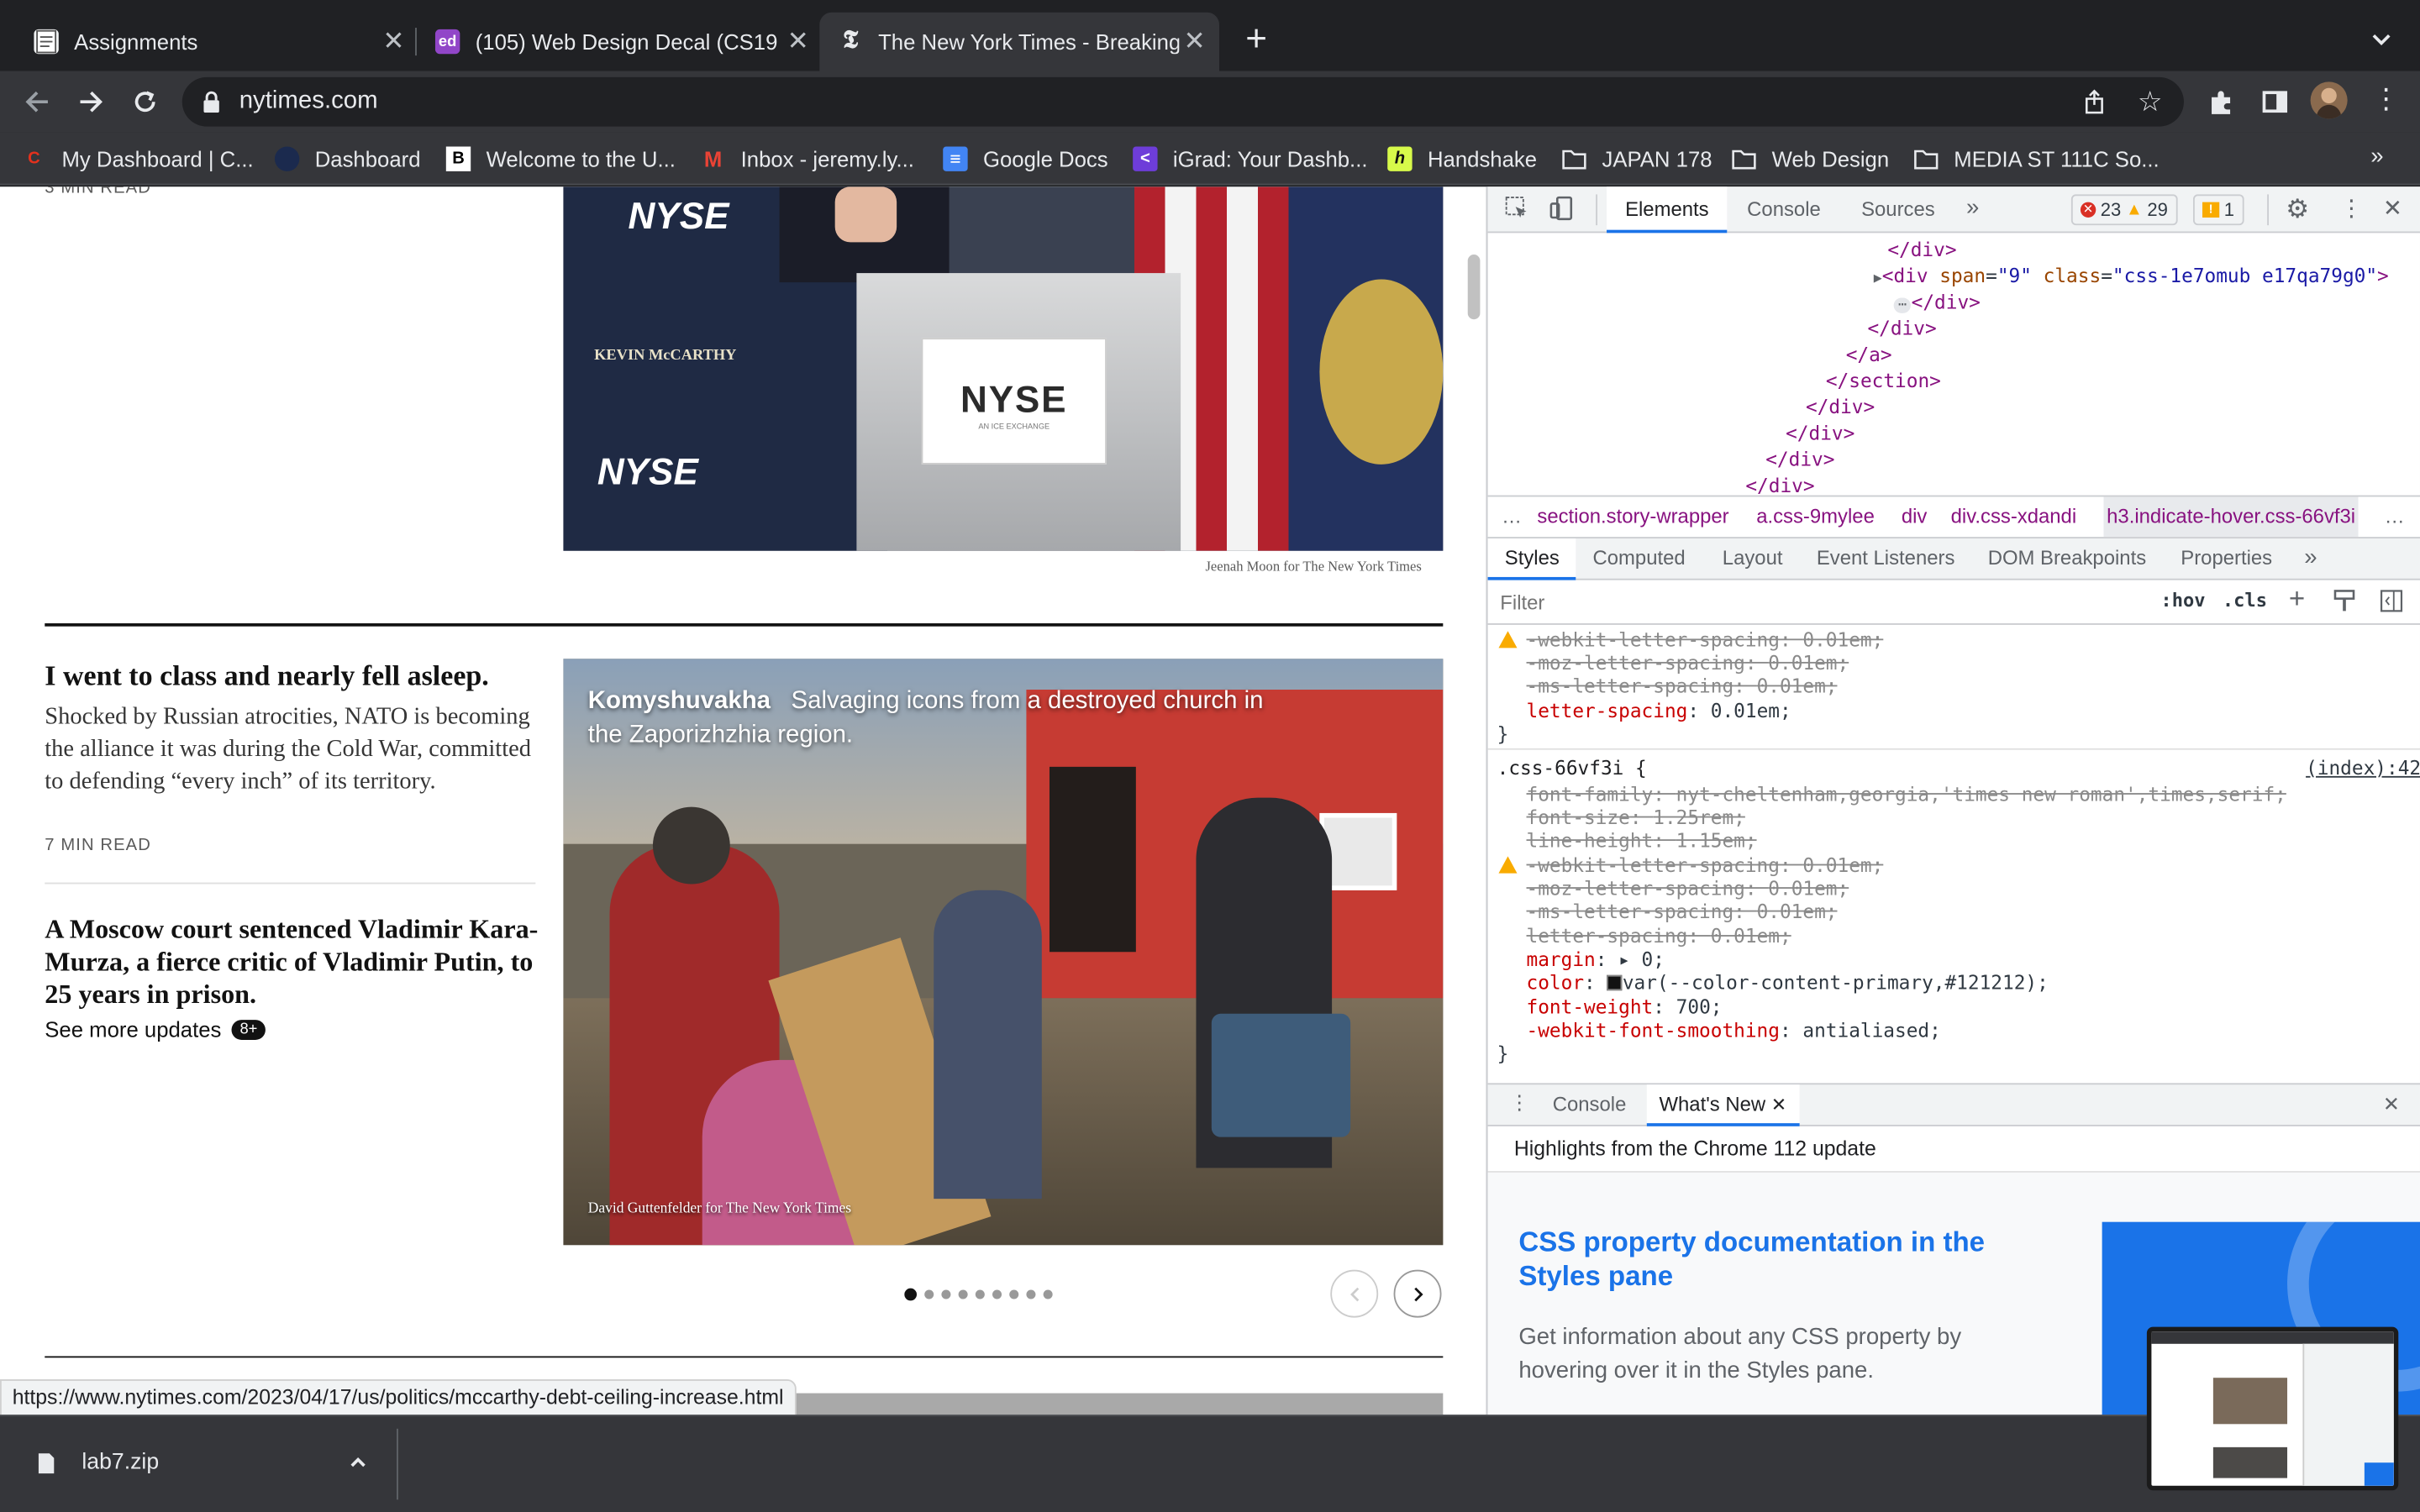  Describe the element at coordinates (211, 42) in the screenshot. I see `tab-assignments: Assignments ✕` at that location.